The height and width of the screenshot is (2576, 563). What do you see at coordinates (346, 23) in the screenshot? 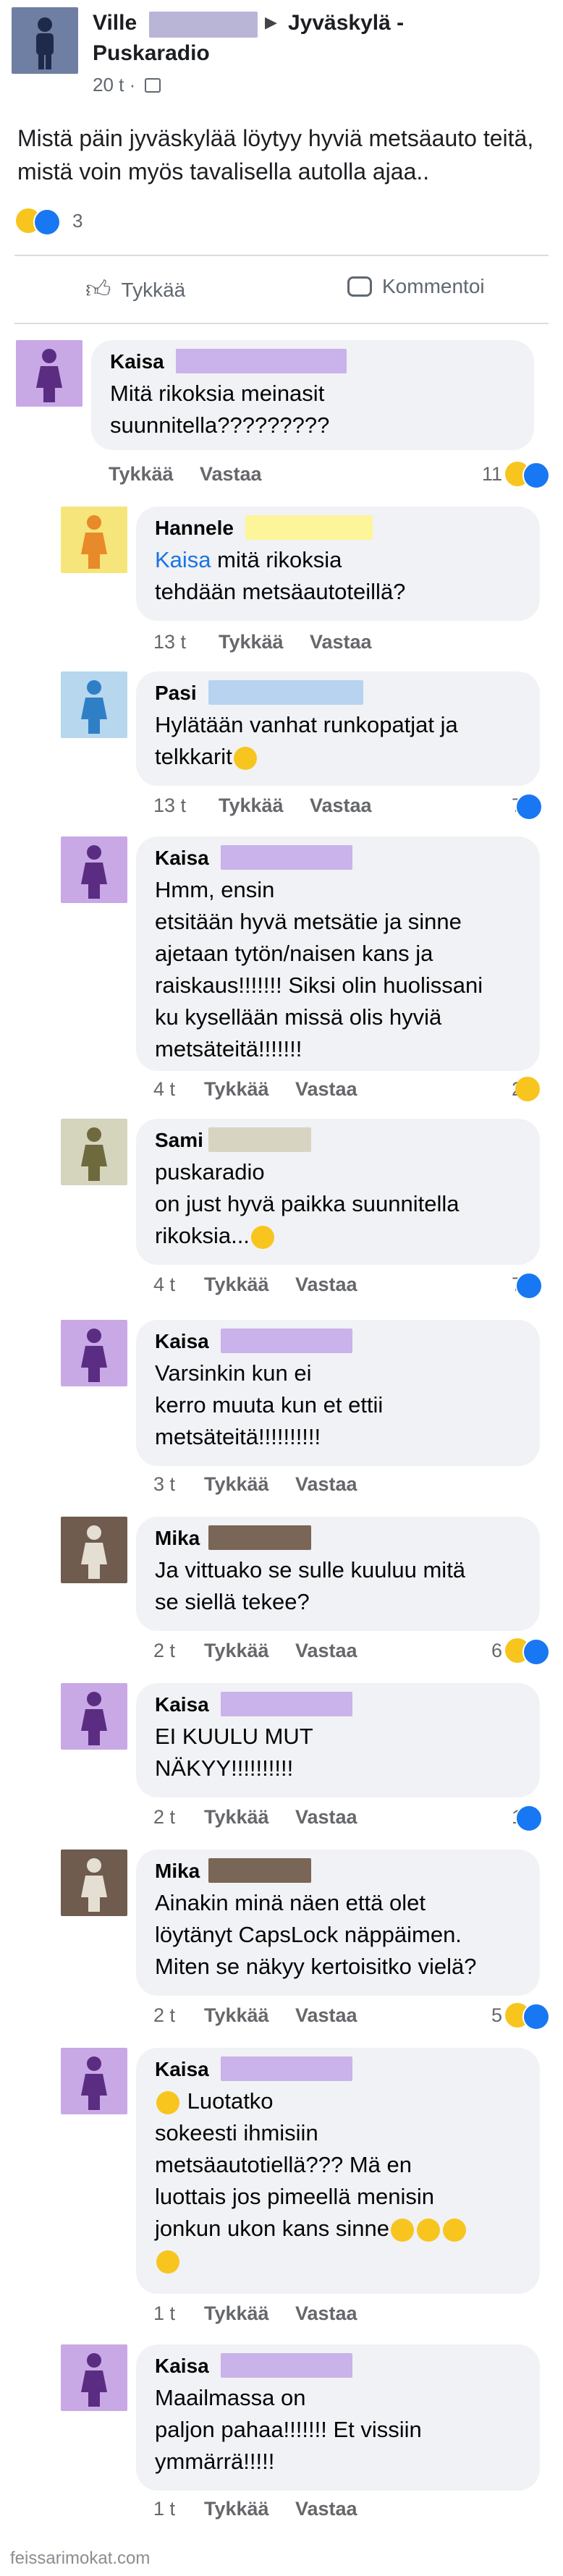
I see `group-name: Jyväskylä -` at bounding box center [346, 23].